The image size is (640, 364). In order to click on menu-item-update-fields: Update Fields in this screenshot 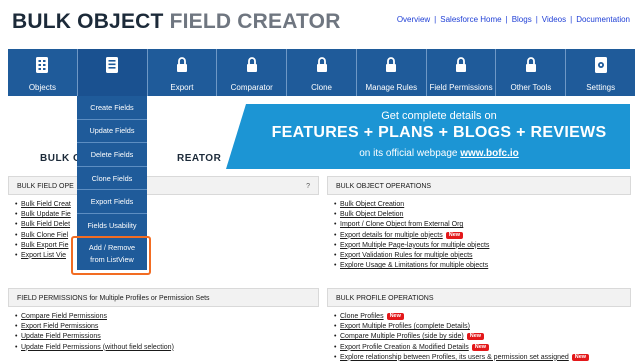, I will do `click(112, 132)`.